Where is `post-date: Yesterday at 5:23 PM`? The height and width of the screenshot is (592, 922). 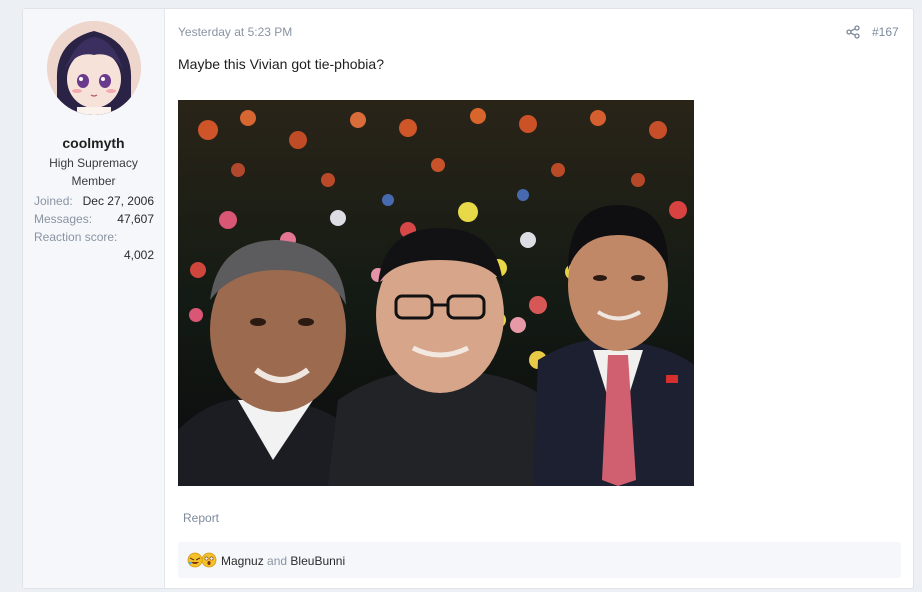
post-date: Yesterday at 5:23 PM is located at coordinates (235, 32).